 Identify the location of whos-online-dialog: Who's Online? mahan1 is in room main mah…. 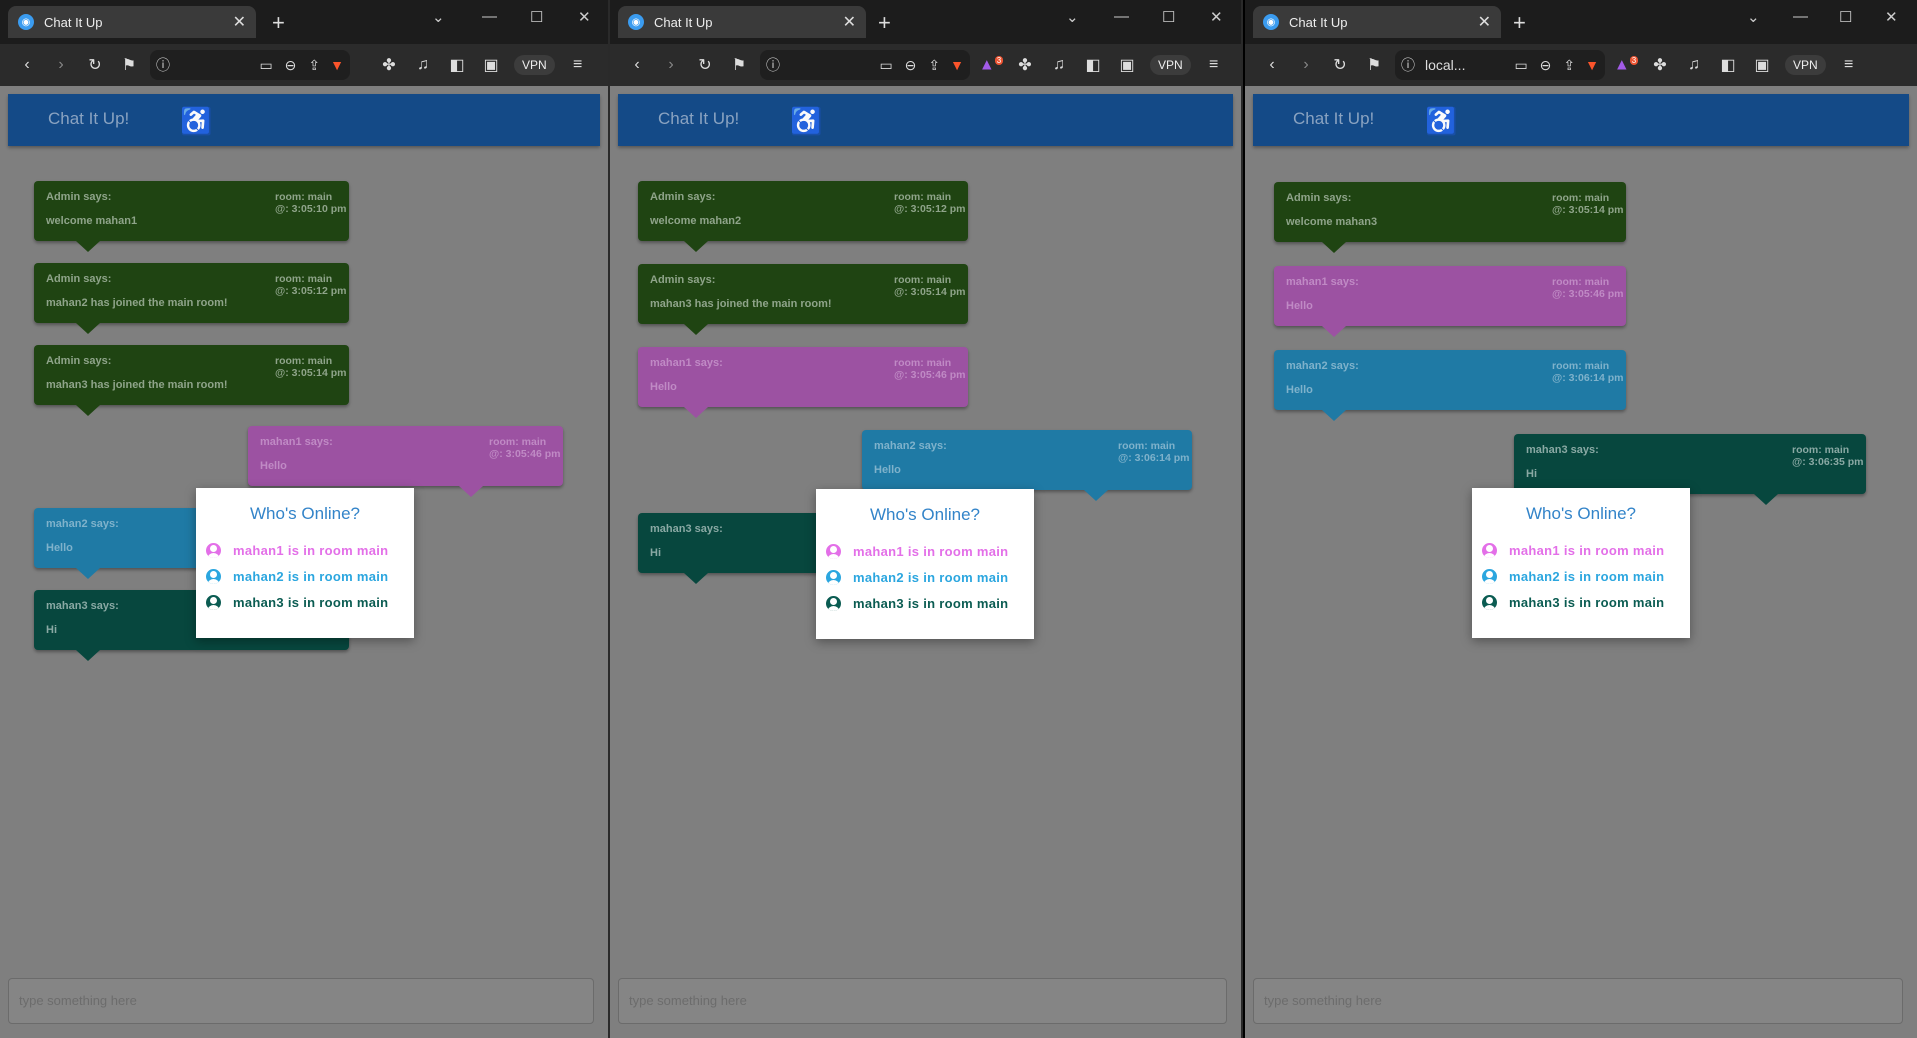
(305, 563).